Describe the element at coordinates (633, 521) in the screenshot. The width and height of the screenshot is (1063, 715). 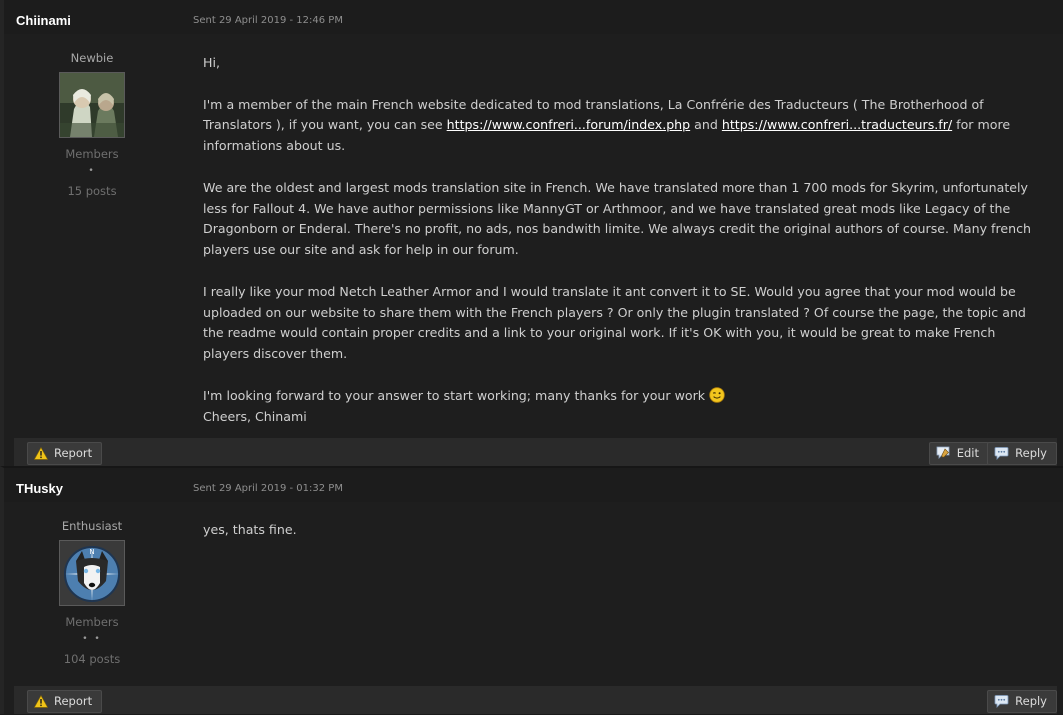
I see `post-content: yes, thats fine.` at that location.